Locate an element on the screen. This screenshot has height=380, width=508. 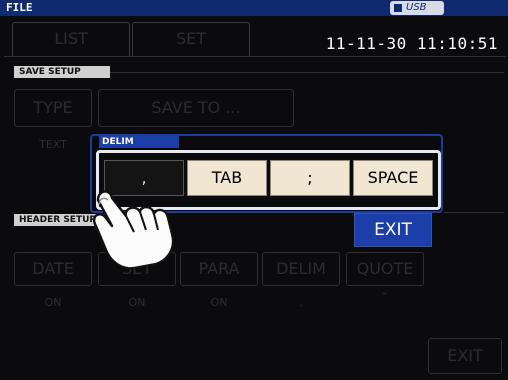
delim-value: , is located at coordinates (301, 302).